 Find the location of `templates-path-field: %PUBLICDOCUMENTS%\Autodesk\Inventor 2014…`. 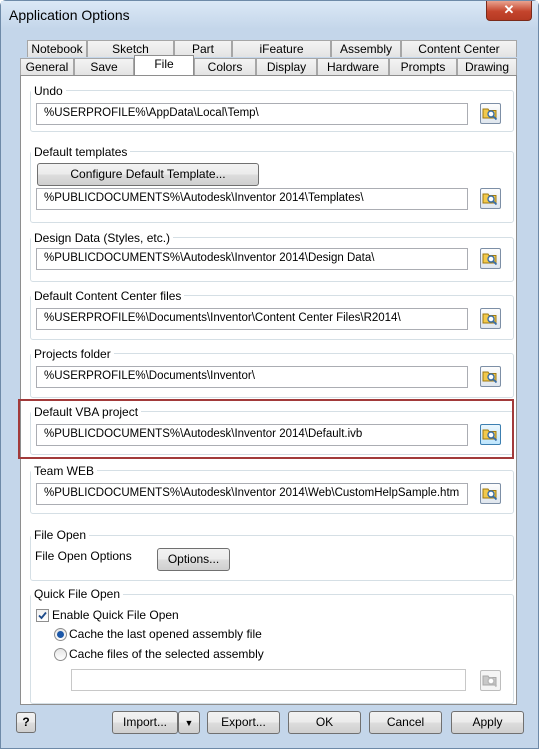

templates-path-field: %PUBLICDOCUMENTS%\Autodesk\Inventor 2014… is located at coordinates (252, 199).